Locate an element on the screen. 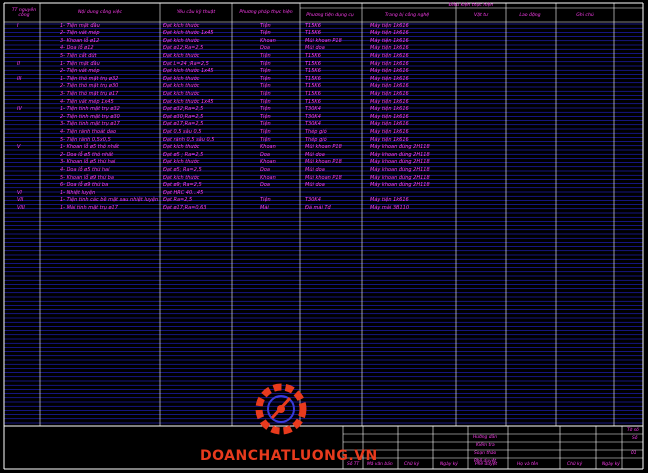  tb-number: Số is located at coordinates (635, 438).